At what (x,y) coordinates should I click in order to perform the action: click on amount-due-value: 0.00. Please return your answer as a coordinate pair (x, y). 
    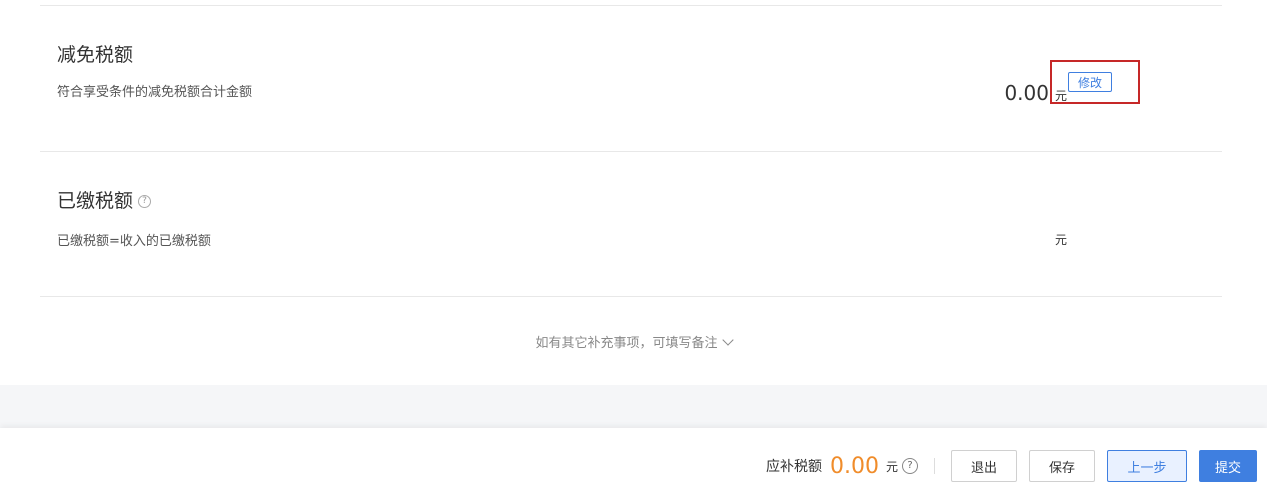
    Looking at the image, I should click on (854, 466).